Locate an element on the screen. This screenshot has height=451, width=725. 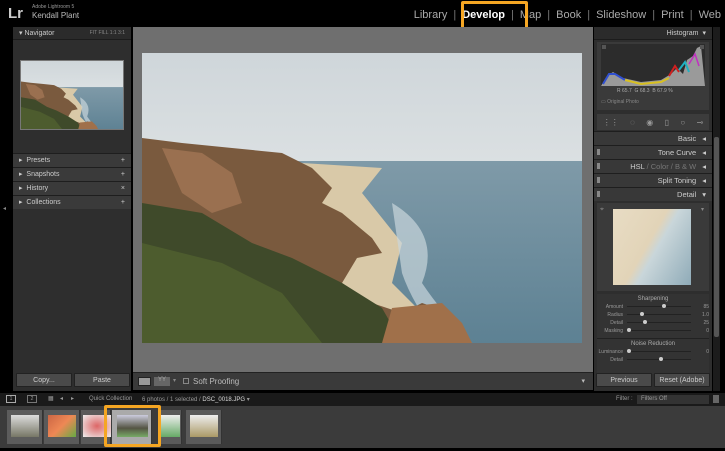
detail-zoom-preview is located at coordinates (652, 247).